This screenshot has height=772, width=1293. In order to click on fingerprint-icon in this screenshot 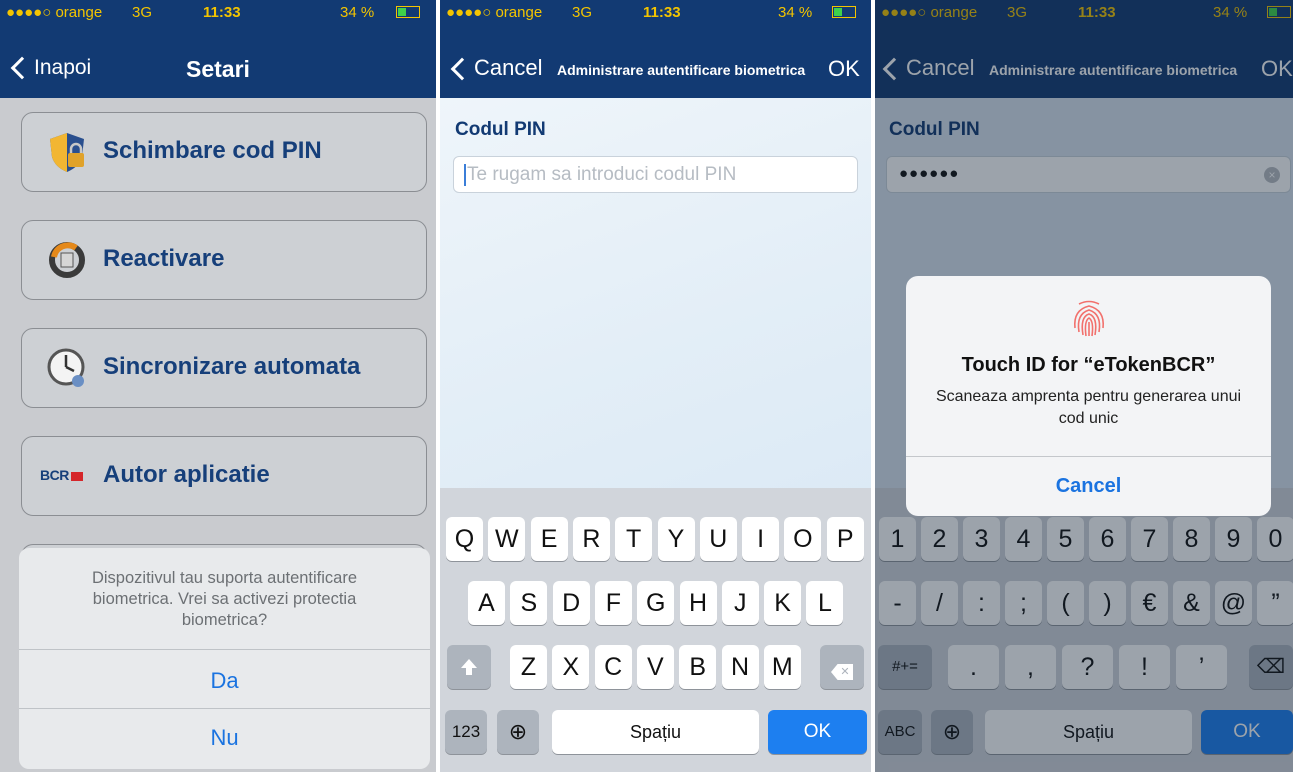, I will do `click(1089, 318)`.